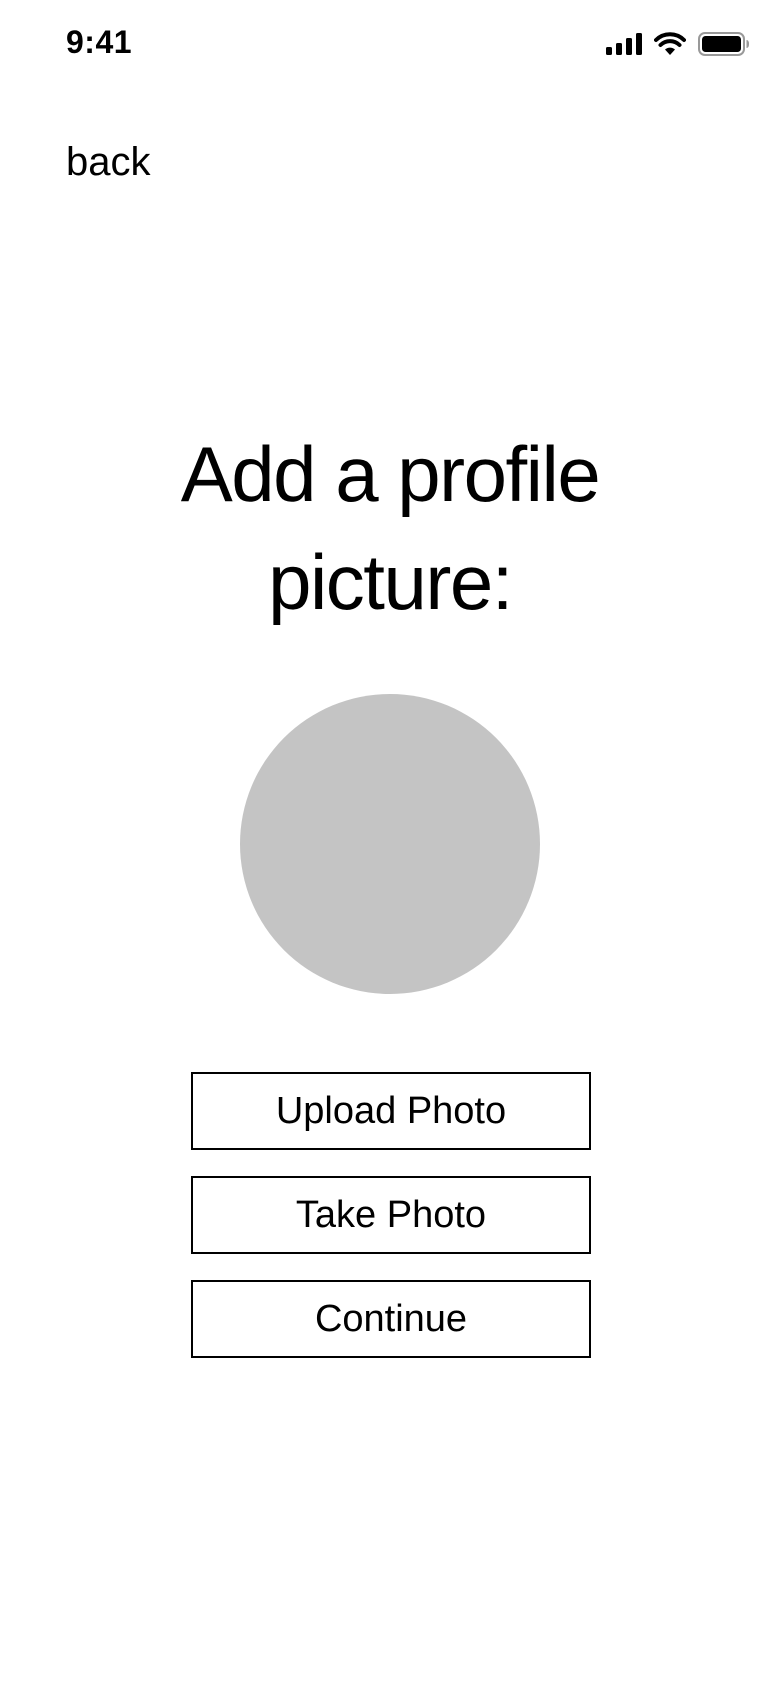 This screenshot has width=780, height=1688. What do you see at coordinates (99, 42) in the screenshot?
I see `status-time: 9:41` at bounding box center [99, 42].